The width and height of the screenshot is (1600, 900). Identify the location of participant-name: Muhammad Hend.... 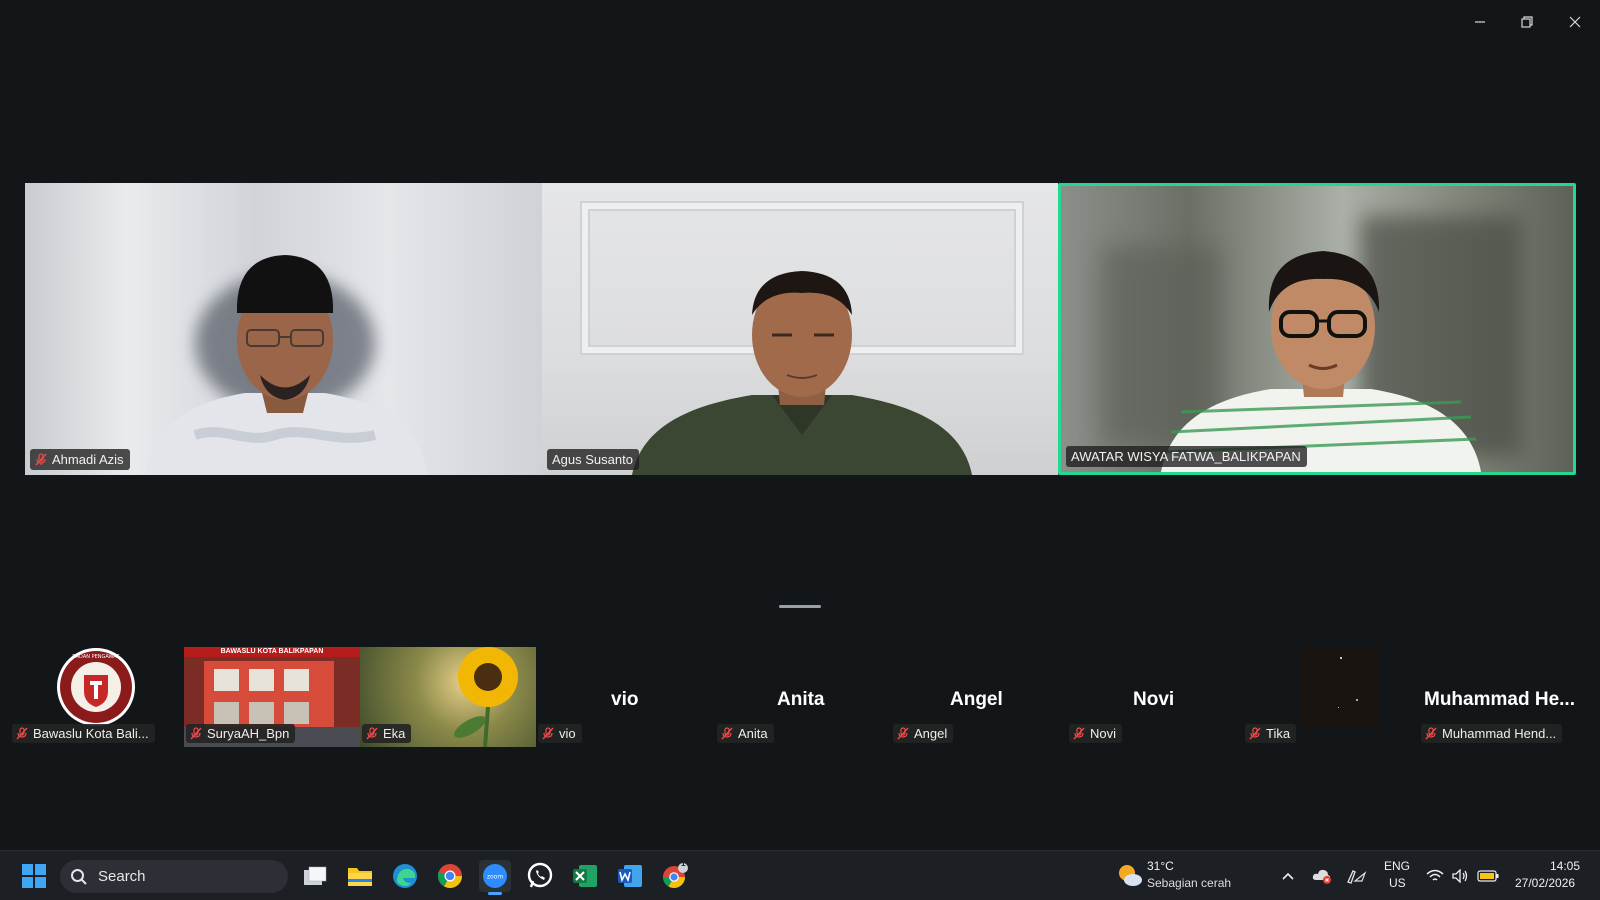
(1499, 733).